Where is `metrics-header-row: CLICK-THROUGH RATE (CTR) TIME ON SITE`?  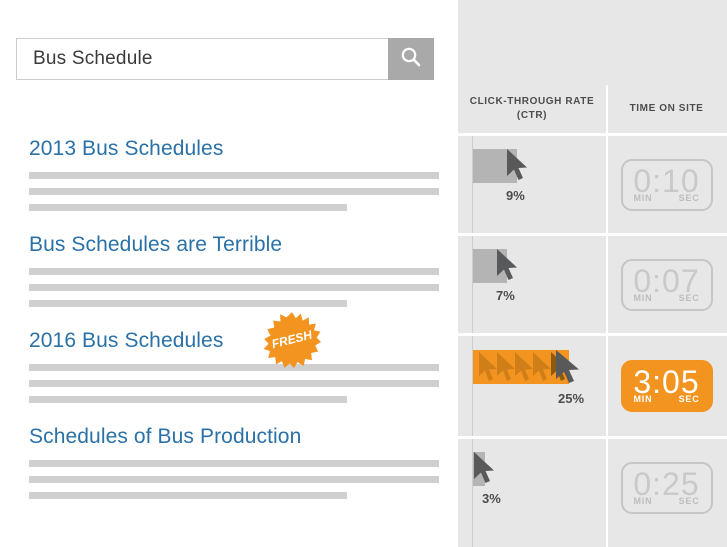
metrics-header-row: CLICK-THROUGH RATE (CTR) TIME ON SITE is located at coordinates (592, 109).